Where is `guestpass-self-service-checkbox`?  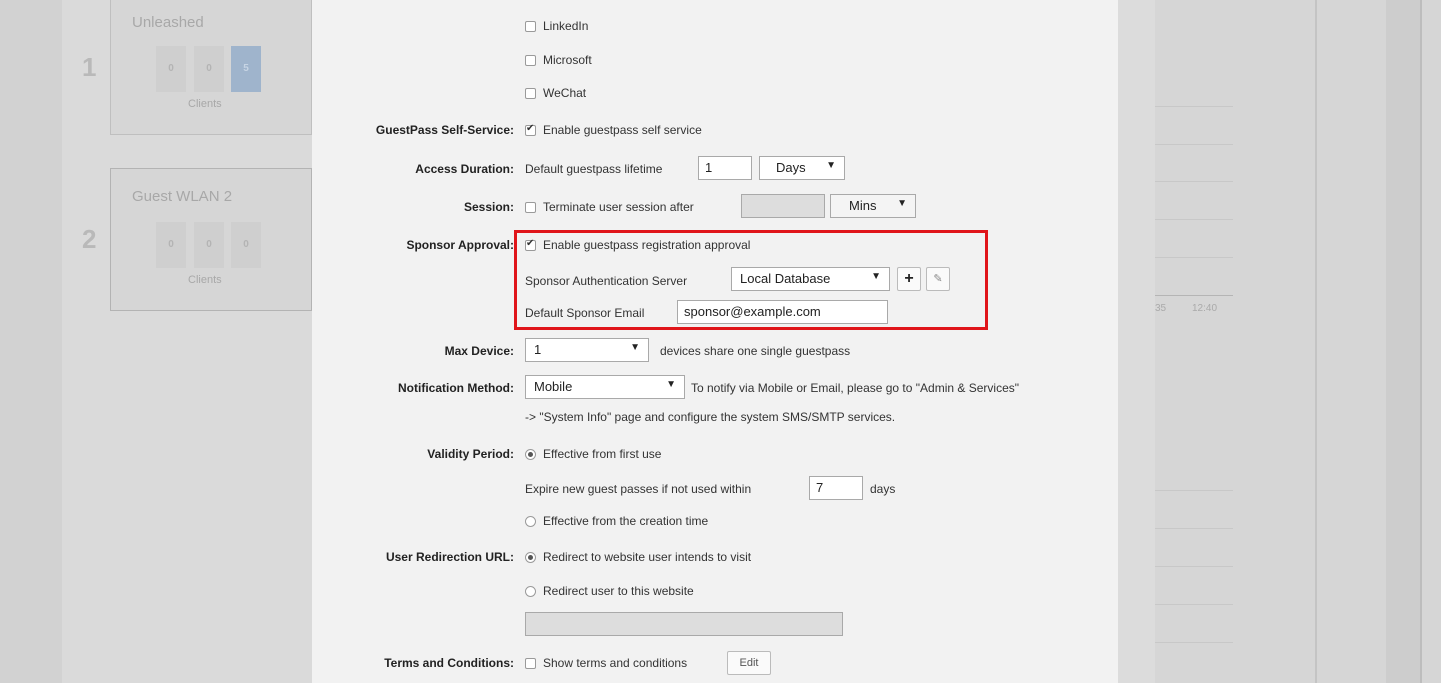 guestpass-self-service-checkbox is located at coordinates (530, 129).